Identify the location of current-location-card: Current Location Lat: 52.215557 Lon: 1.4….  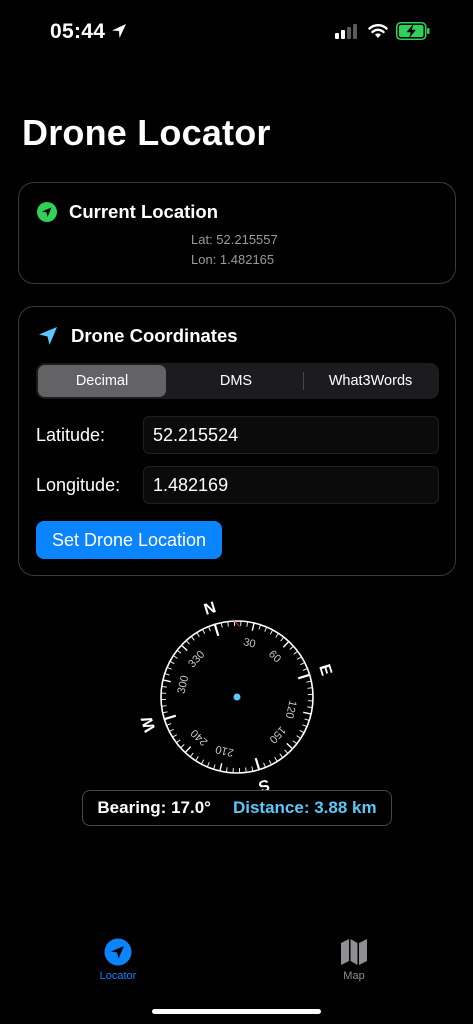
(237, 233).